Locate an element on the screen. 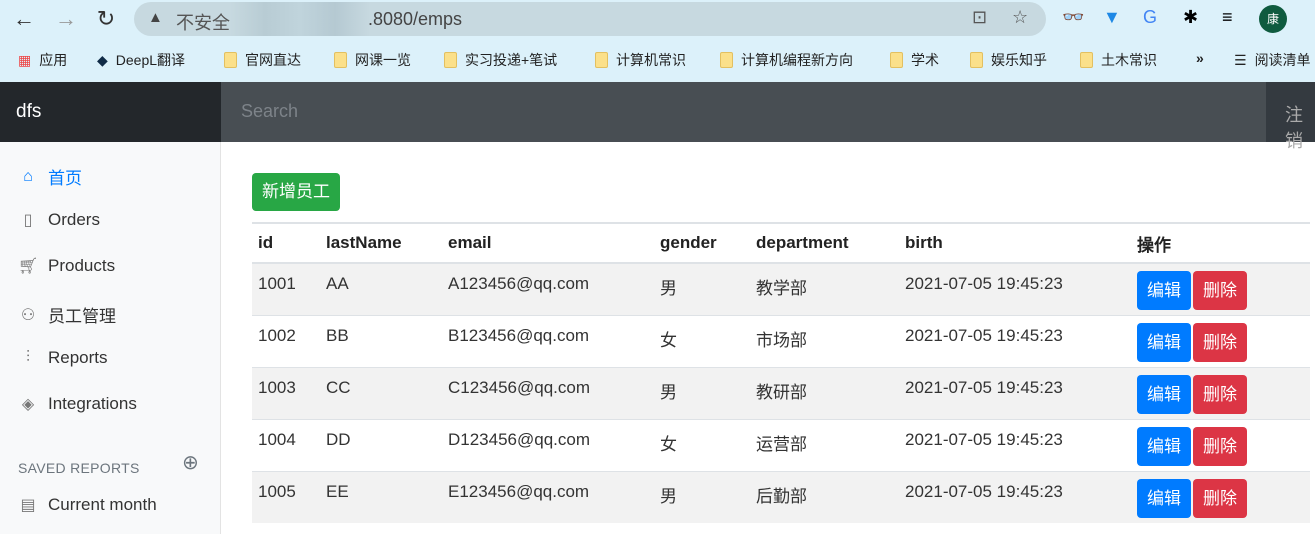 The width and height of the screenshot is (1315, 534). reading-list-icon: ☰ is located at coordinates (1240, 59).